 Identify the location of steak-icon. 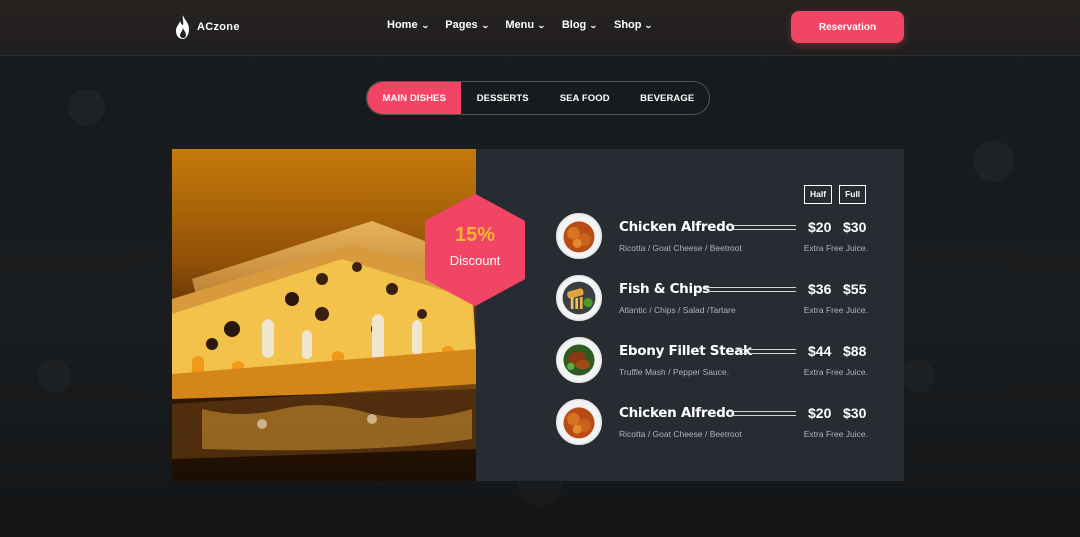
(579, 360).